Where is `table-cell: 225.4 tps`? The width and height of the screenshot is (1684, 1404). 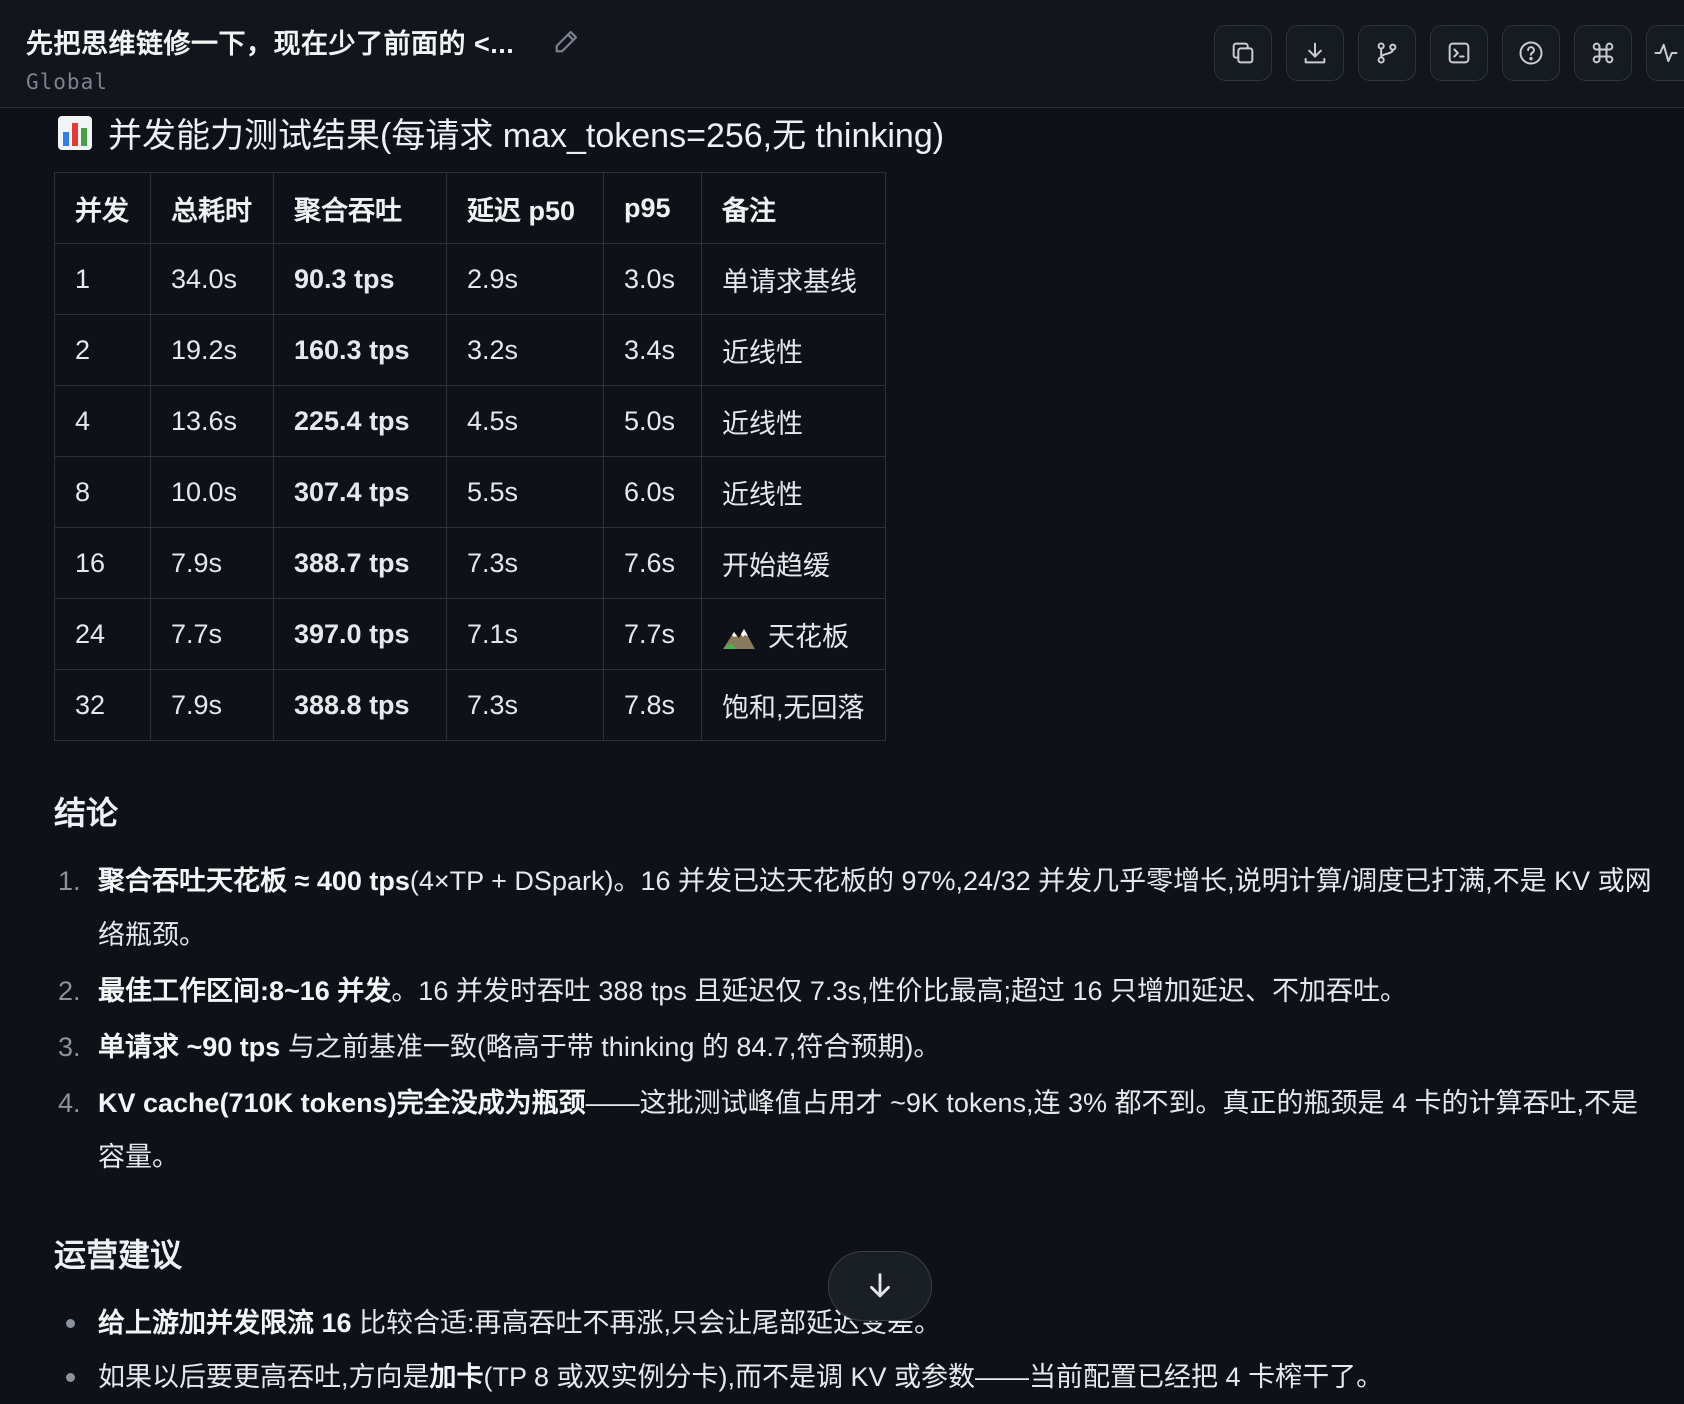
table-cell: 225.4 tps is located at coordinates (360, 421).